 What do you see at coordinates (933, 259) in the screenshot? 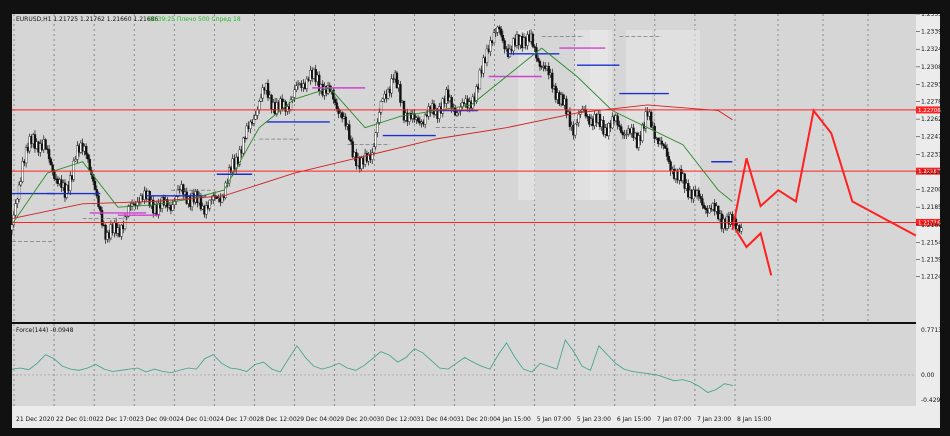
I see `y-tick-label: 1.21390` at bounding box center [933, 259].